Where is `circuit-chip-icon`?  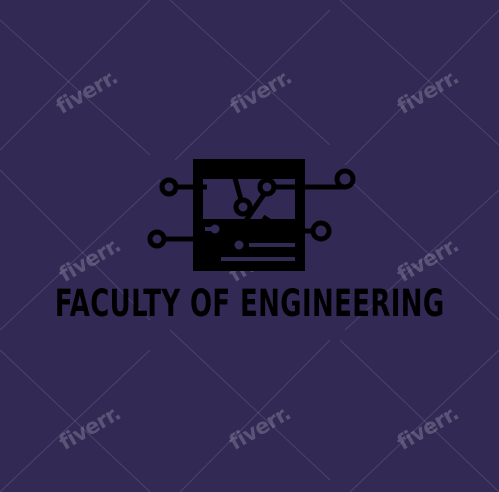 circuit-chip-icon is located at coordinates (251, 215).